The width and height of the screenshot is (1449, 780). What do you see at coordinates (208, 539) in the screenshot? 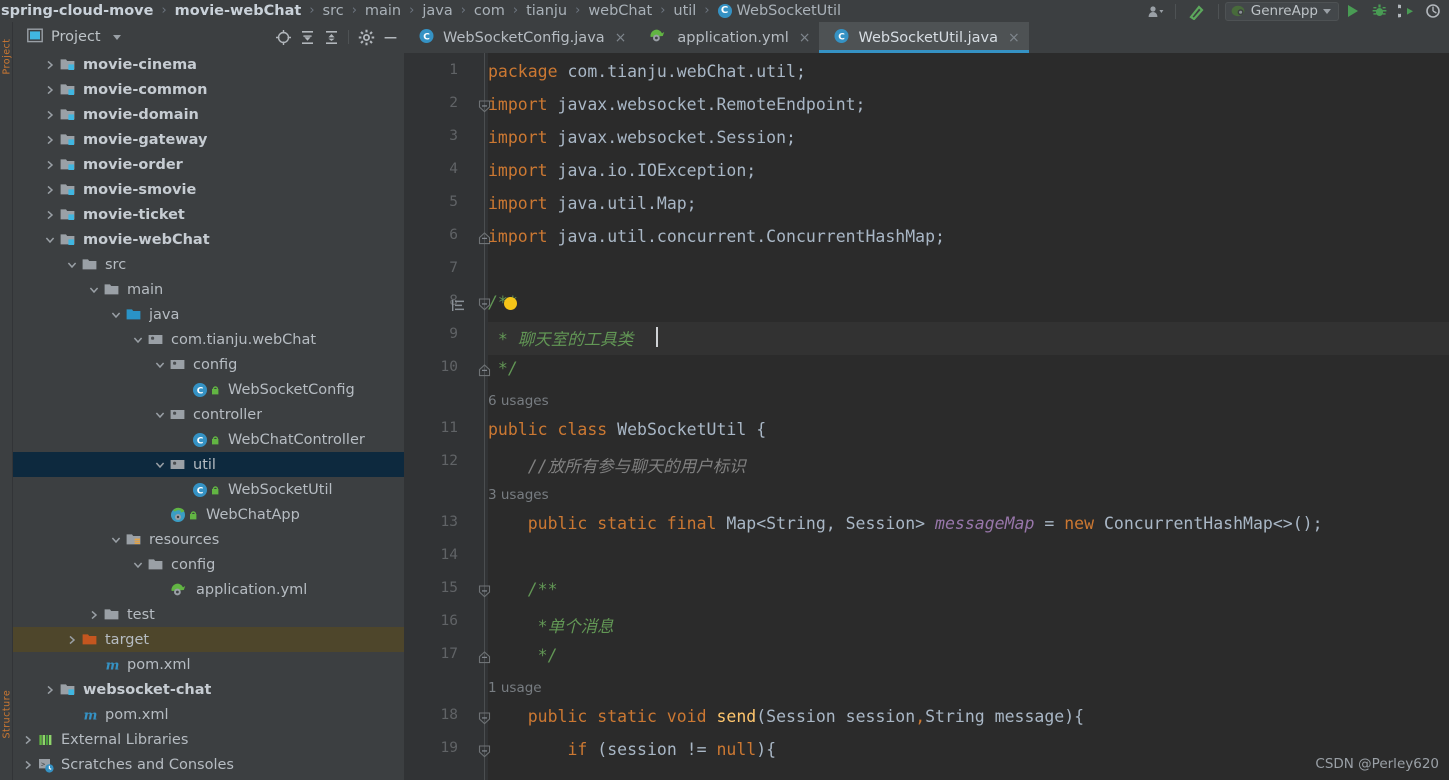
I see `tree-row-resources: resources` at bounding box center [208, 539].